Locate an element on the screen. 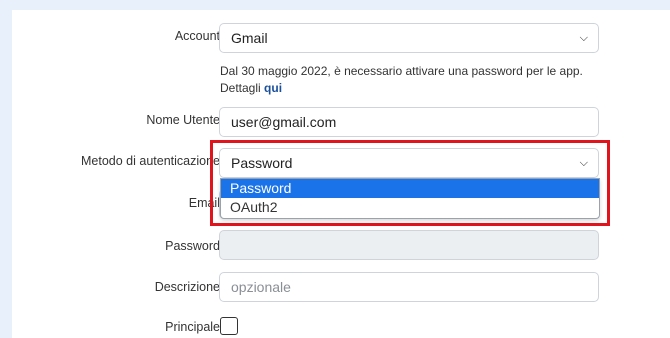 The image size is (670, 338). account-select: Gmail ⌵ is located at coordinates (409, 38).